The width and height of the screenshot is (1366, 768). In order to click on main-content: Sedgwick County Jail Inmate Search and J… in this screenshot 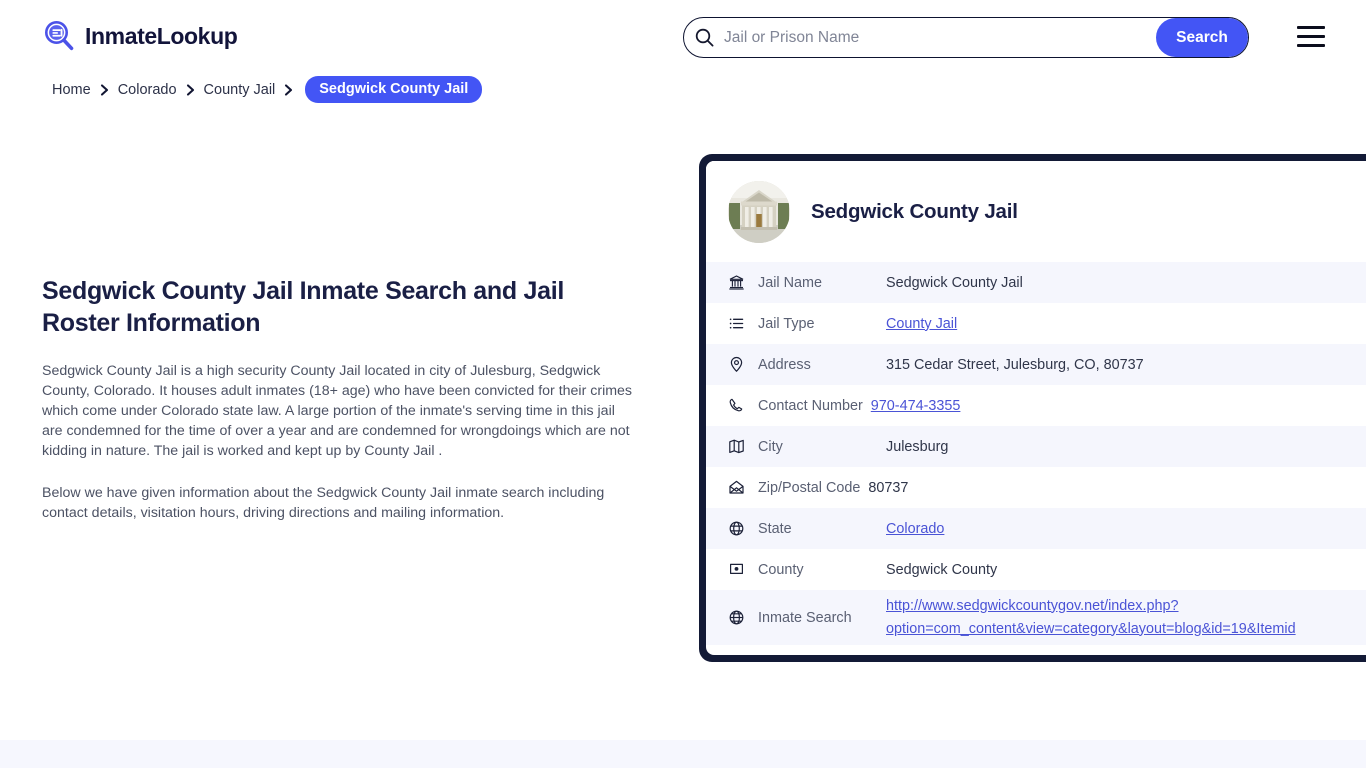, I will do `click(342, 399)`.